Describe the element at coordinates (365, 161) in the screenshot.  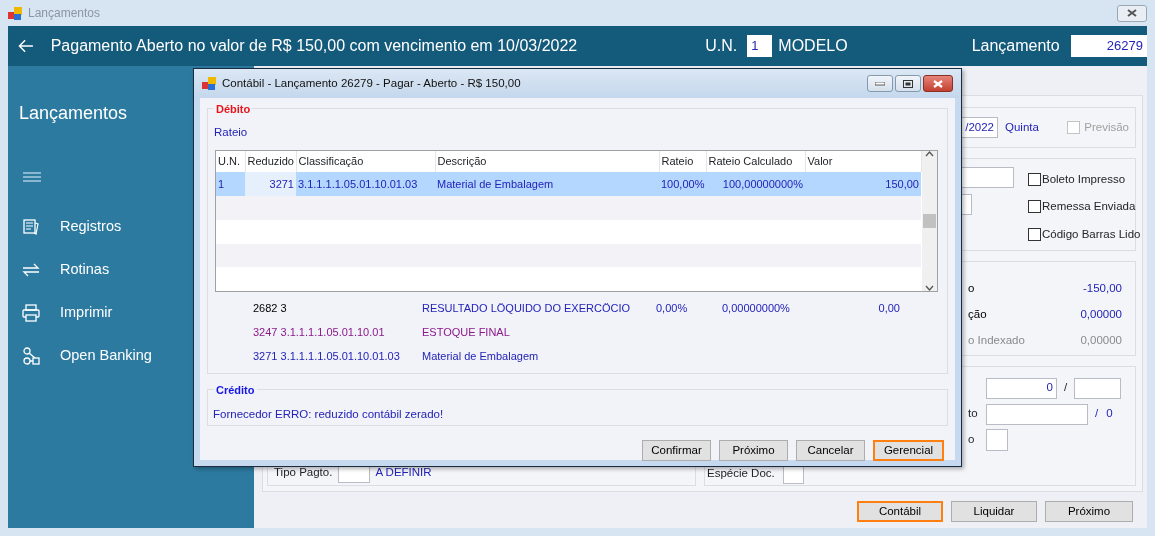
I see `column-header: Classificação` at that location.